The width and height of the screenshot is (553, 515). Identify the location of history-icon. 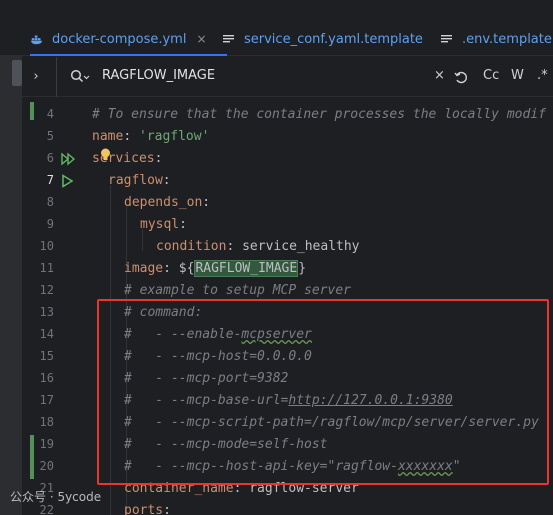
(461, 77).